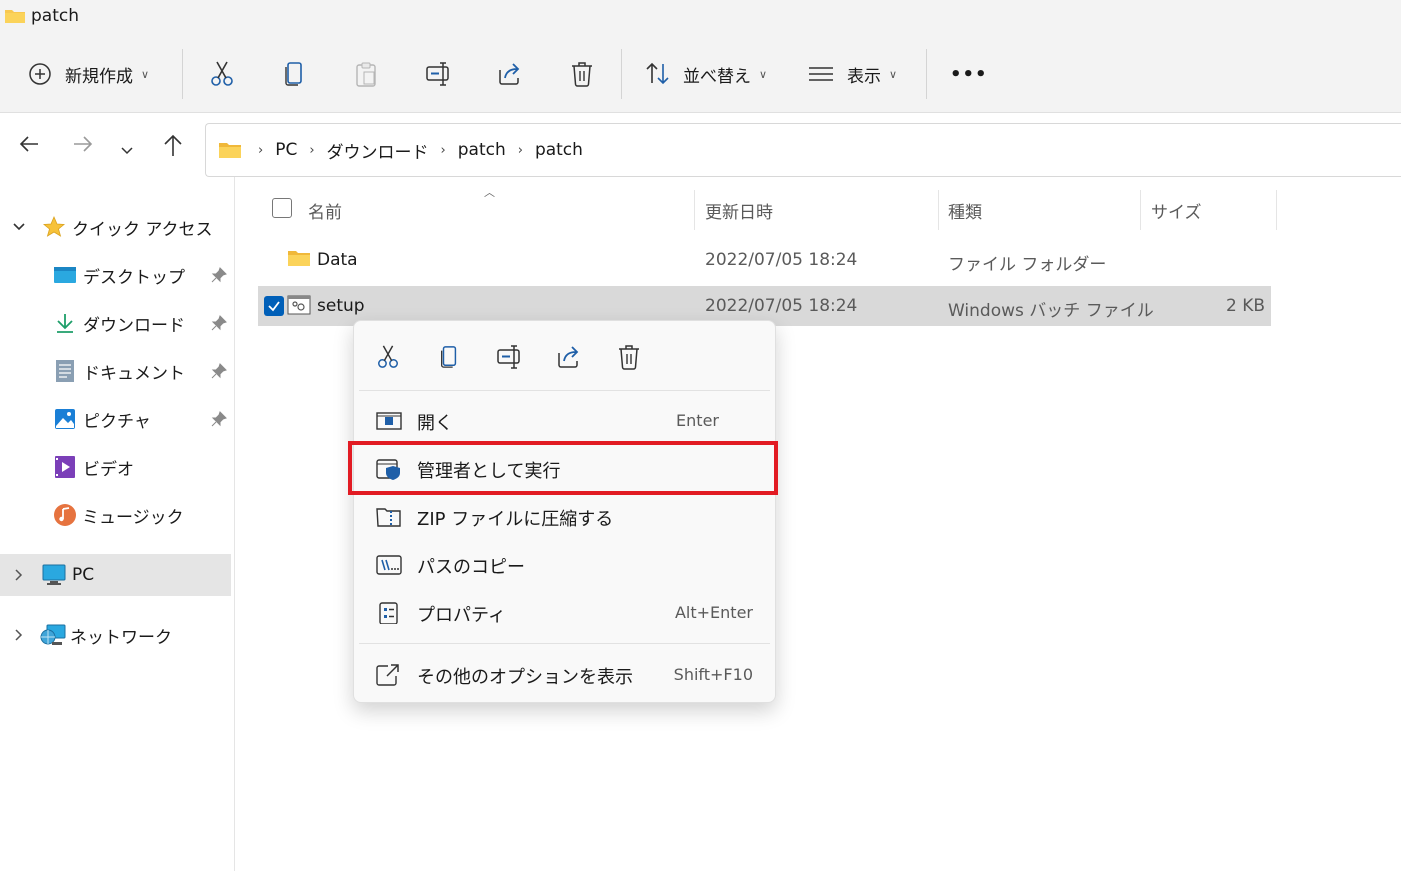 Image resolution: width=1401 pixels, height=871 pixels. Describe the element at coordinates (19, 227) in the screenshot. I see `chevron-down-icon` at that location.